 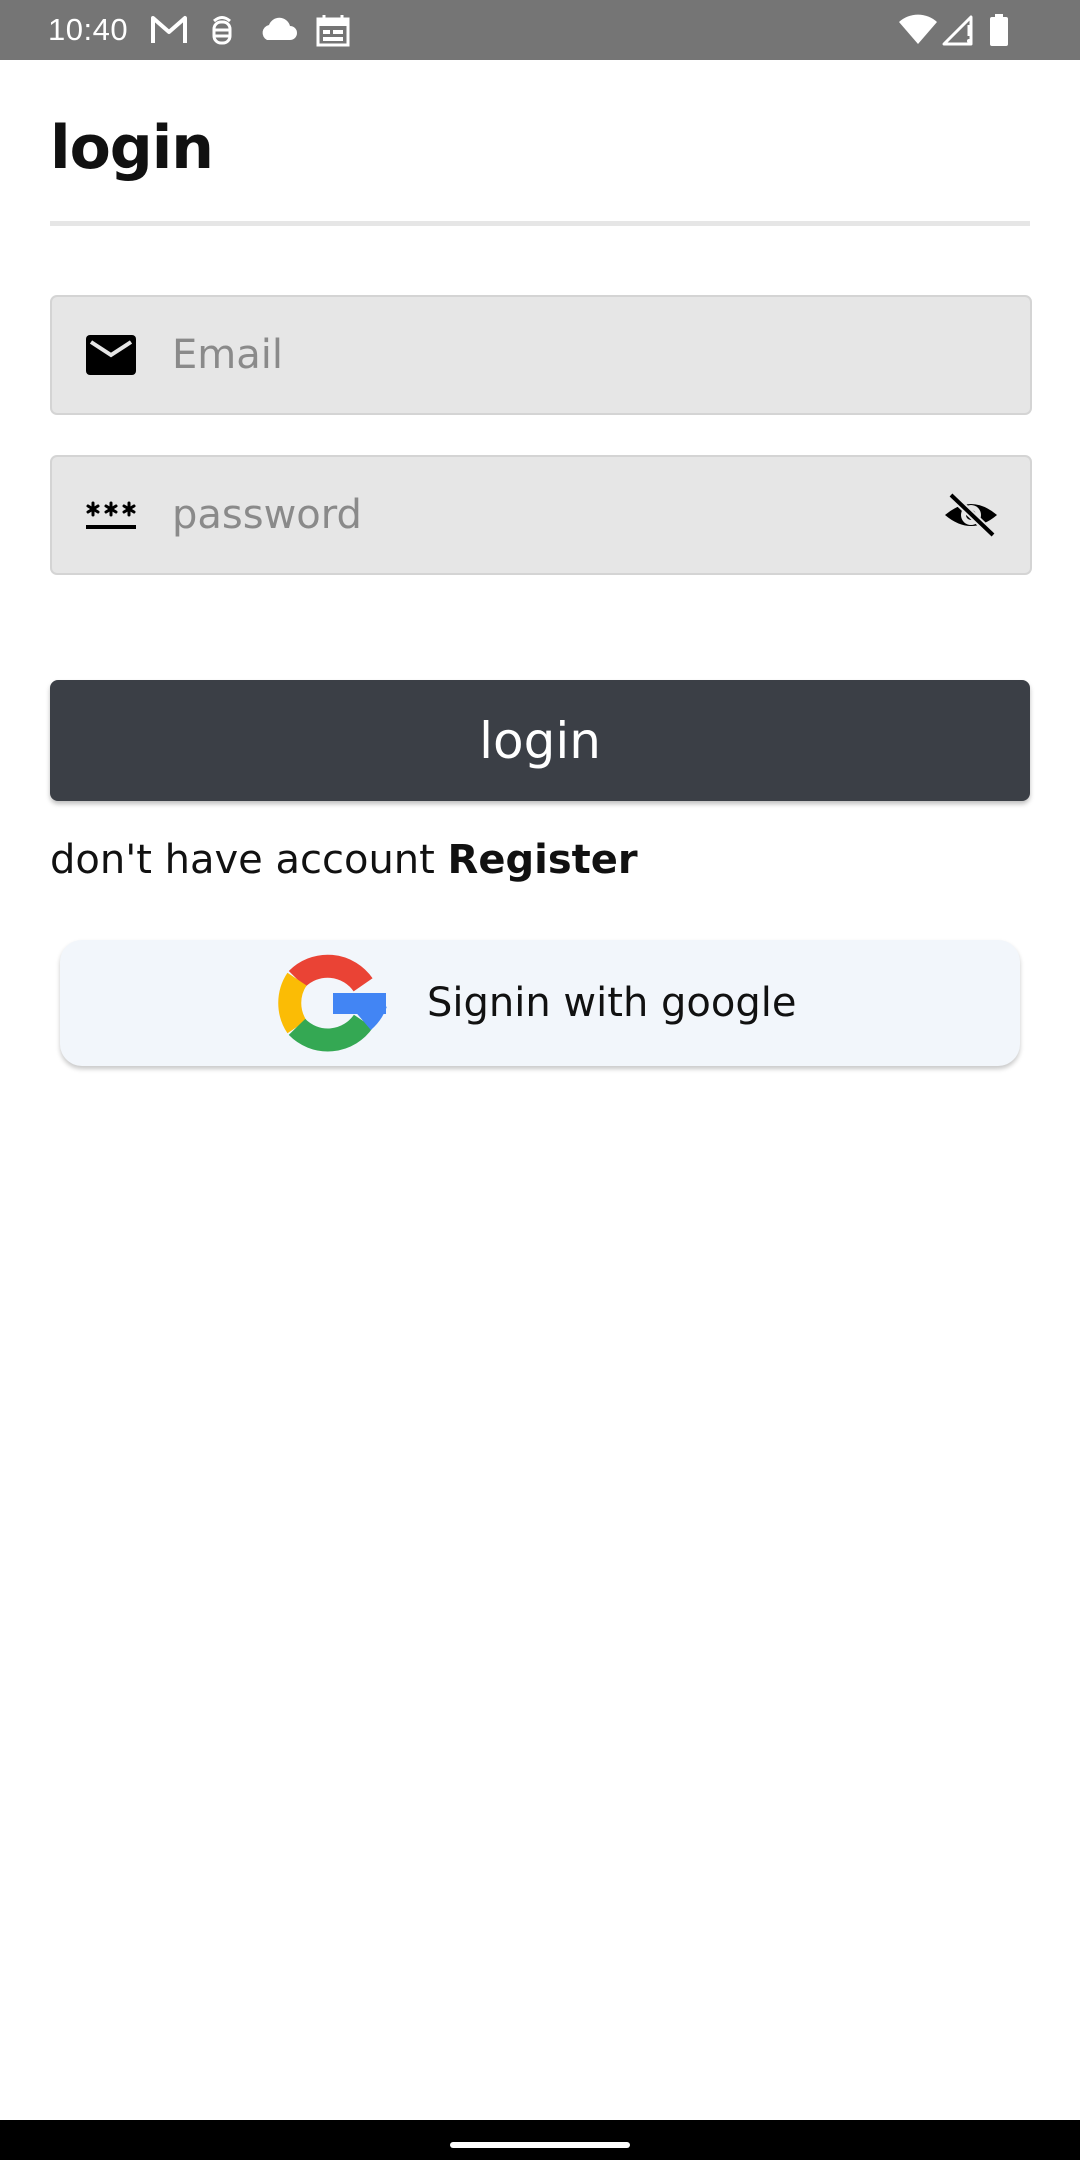 What do you see at coordinates (222, 30) in the screenshot?
I see `debug-icon` at bounding box center [222, 30].